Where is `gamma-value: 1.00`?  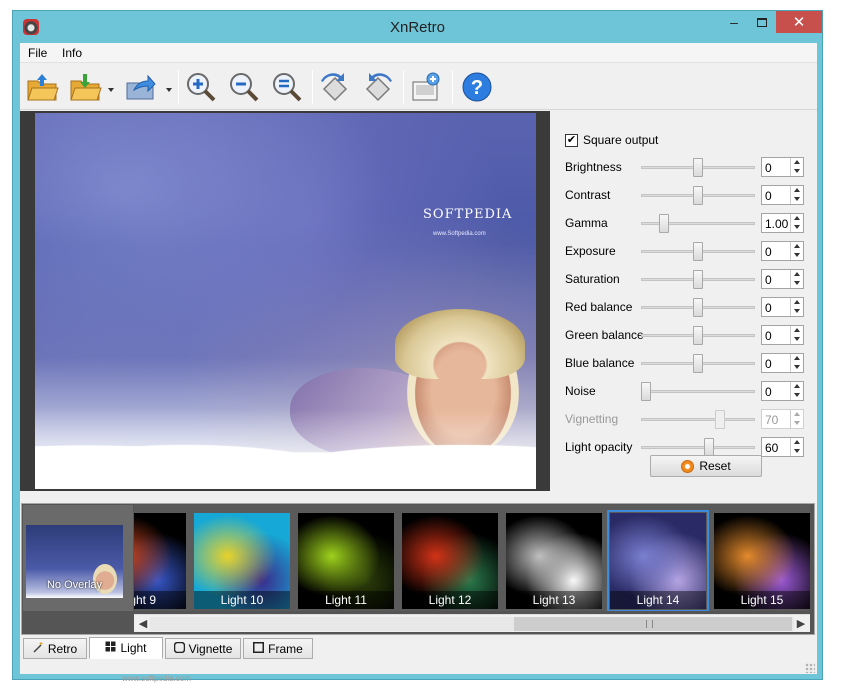 gamma-value: 1.00 is located at coordinates (776, 224).